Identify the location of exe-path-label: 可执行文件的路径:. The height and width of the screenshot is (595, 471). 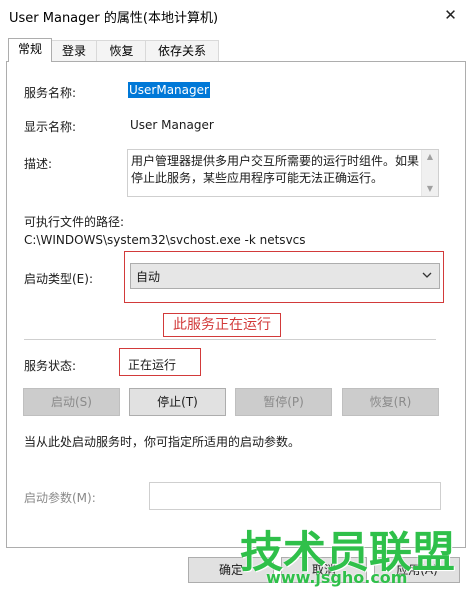
(74, 222).